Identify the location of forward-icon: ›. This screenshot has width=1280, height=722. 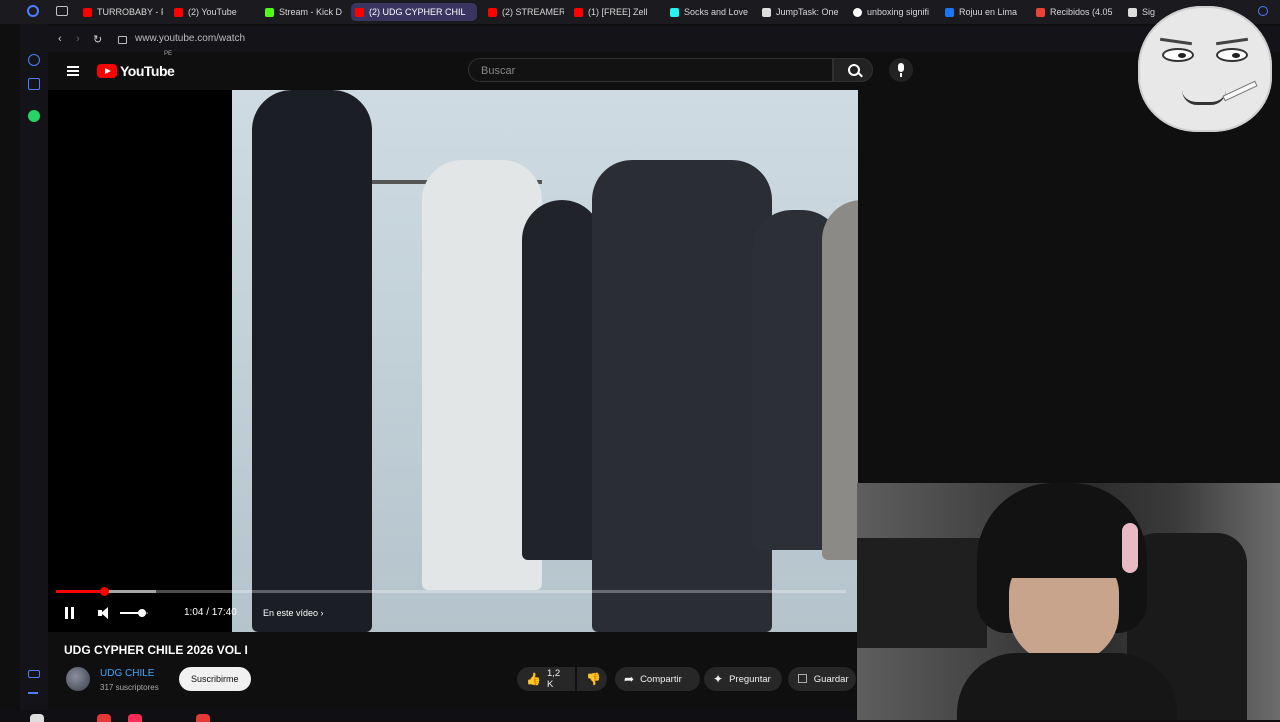
(78, 39).